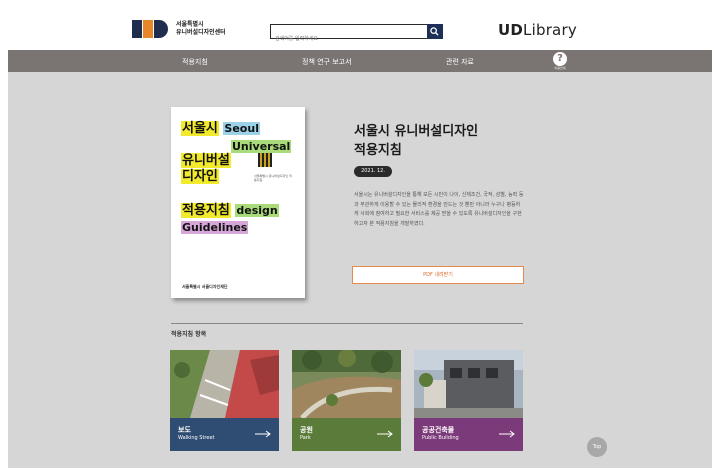  I want to click on card-walking-street-title-en: Walking Street, so click(196, 438).